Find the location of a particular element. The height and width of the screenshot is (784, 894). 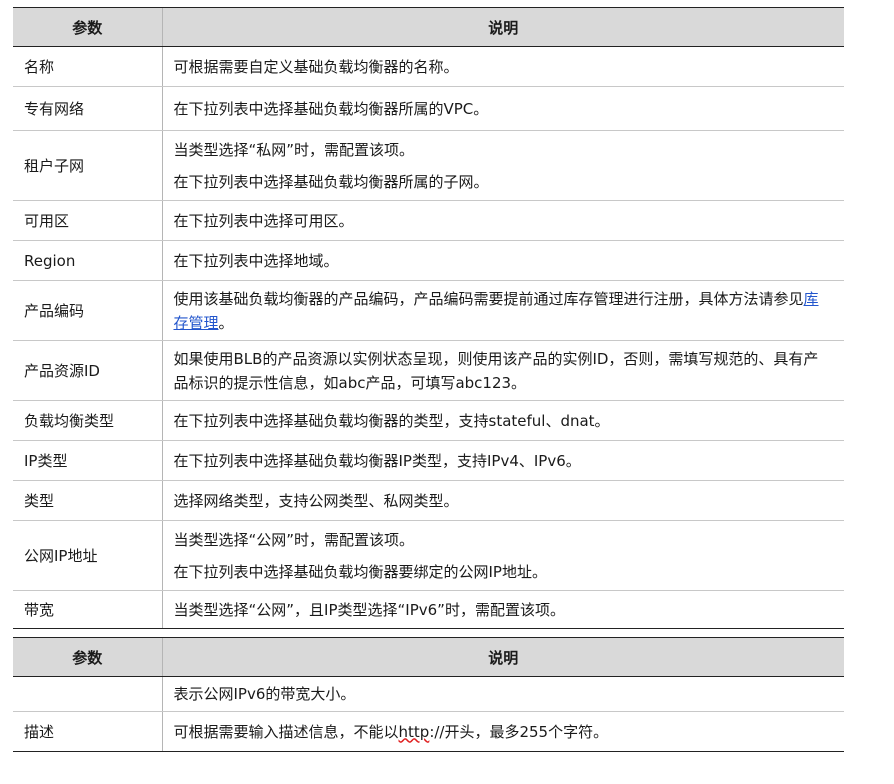

table-row: IP类型 在下拉列表中选择基础负载均衡器IP类型，支持IPv4、IPv6。 is located at coordinates (428, 460).